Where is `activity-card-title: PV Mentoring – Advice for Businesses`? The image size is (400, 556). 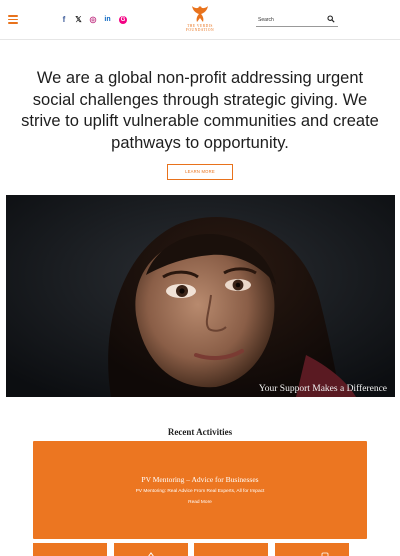 activity-card-title: PV Mentoring – Advice for Businesses is located at coordinates (200, 479).